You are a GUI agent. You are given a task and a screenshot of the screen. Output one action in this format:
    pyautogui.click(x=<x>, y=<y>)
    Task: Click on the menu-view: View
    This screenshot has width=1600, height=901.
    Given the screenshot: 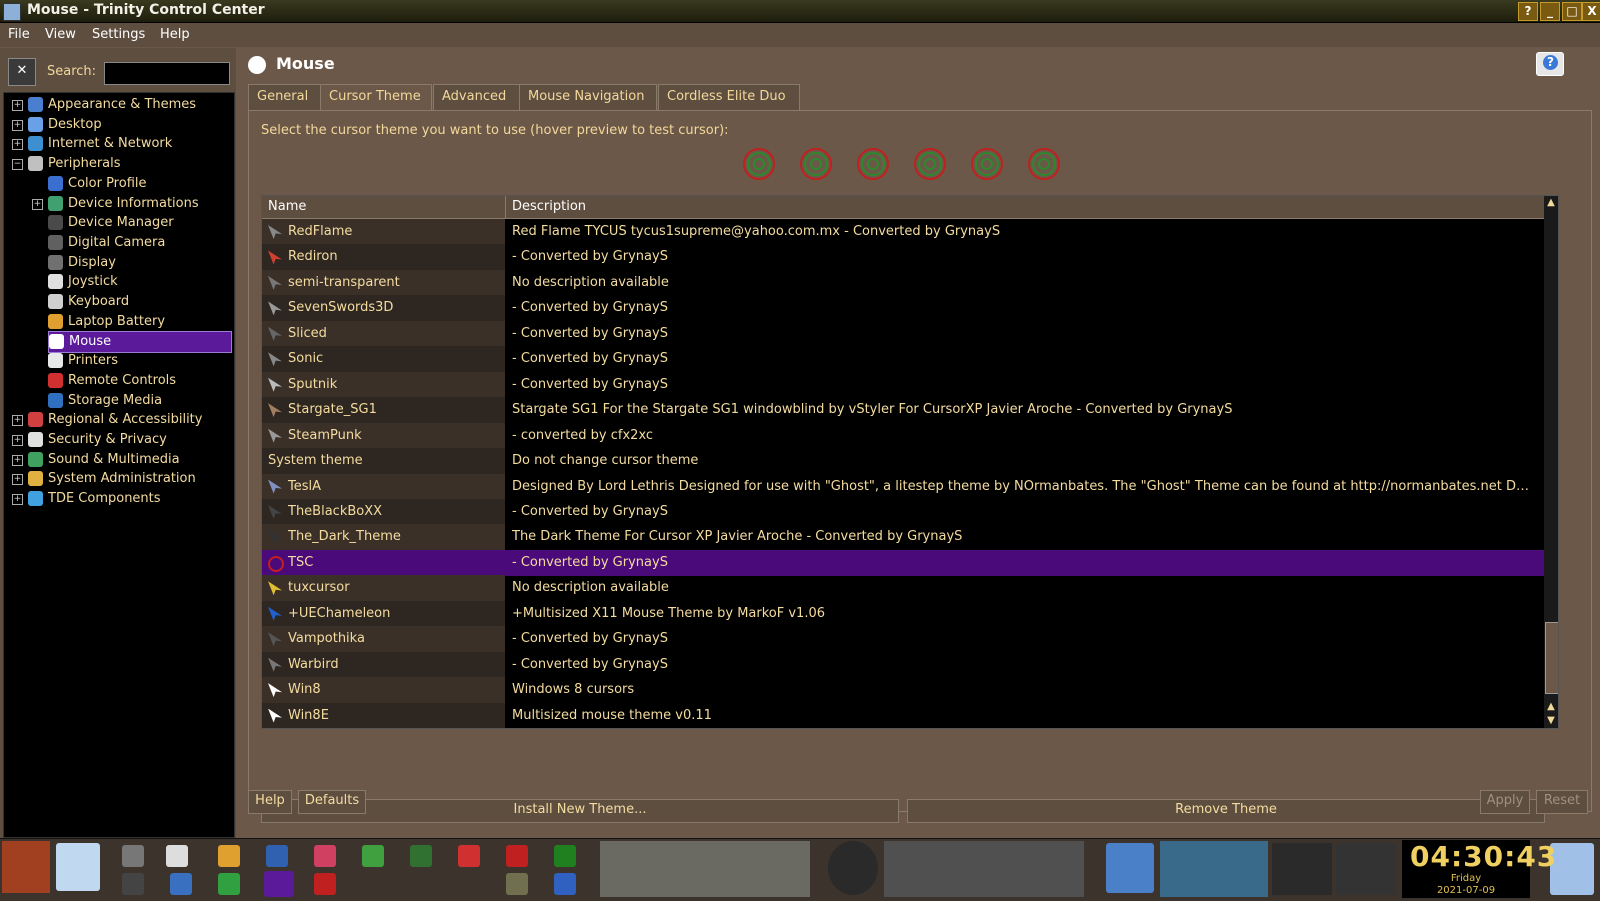 What is the action you would take?
    pyautogui.click(x=60, y=34)
    